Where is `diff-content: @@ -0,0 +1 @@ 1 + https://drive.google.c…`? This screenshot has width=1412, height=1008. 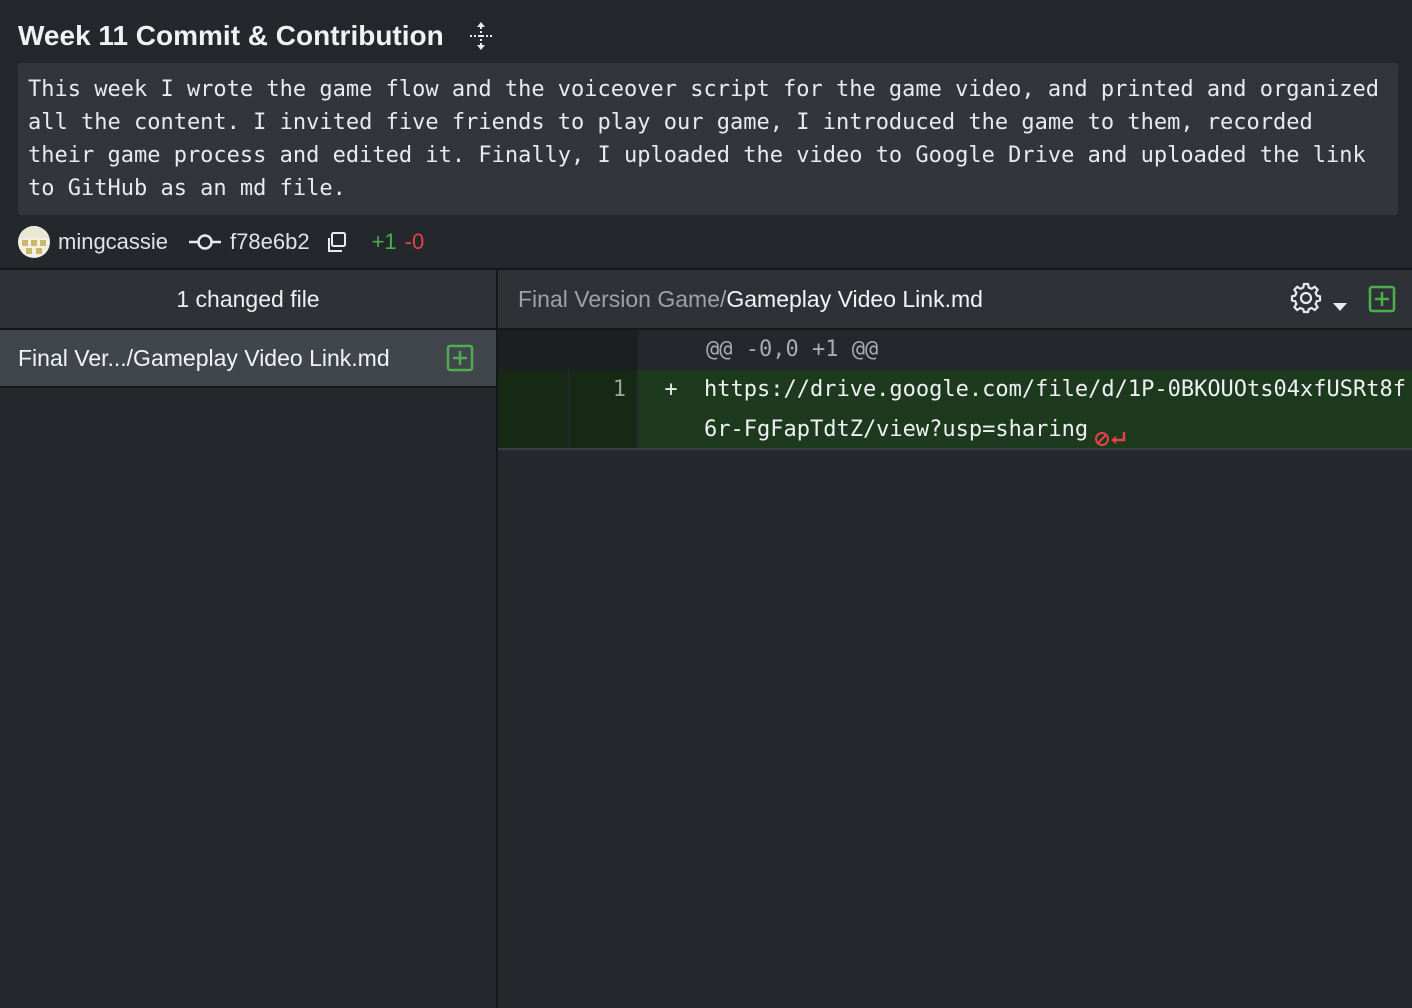 diff-content: @@ -0,0 +1 @@ 1 + https://drive.google.c… is located at coordinates (955, 390).